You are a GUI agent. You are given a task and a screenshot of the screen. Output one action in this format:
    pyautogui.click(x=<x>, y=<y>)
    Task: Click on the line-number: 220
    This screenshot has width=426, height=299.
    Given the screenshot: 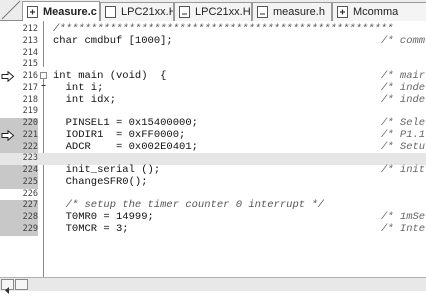 What is the action you would take?
    pyautogui.click(x=19, y=124)
    